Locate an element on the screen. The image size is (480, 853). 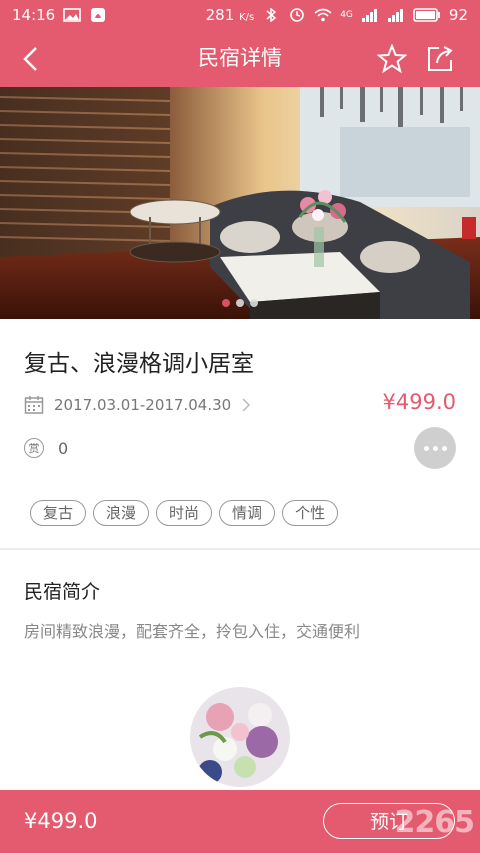
tag-list: 复古 浪漫 时尚 情调 个性 is located at coordinates (184, 513).